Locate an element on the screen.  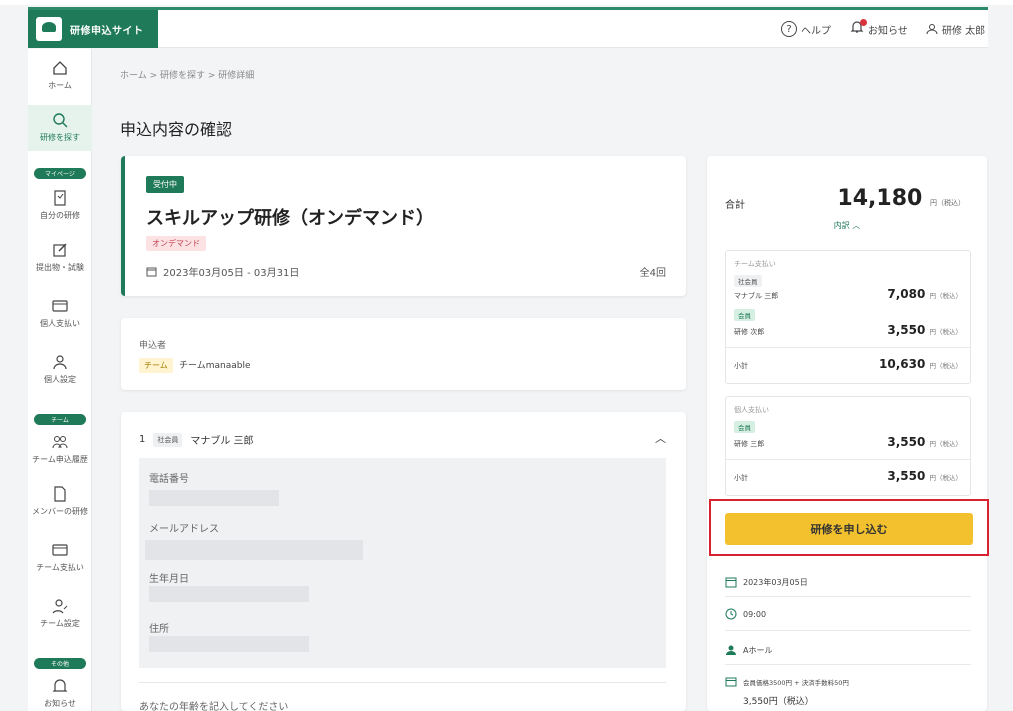
applicant-card: 申込者 チーム チームmanaable is located at coordinates (403, 354).